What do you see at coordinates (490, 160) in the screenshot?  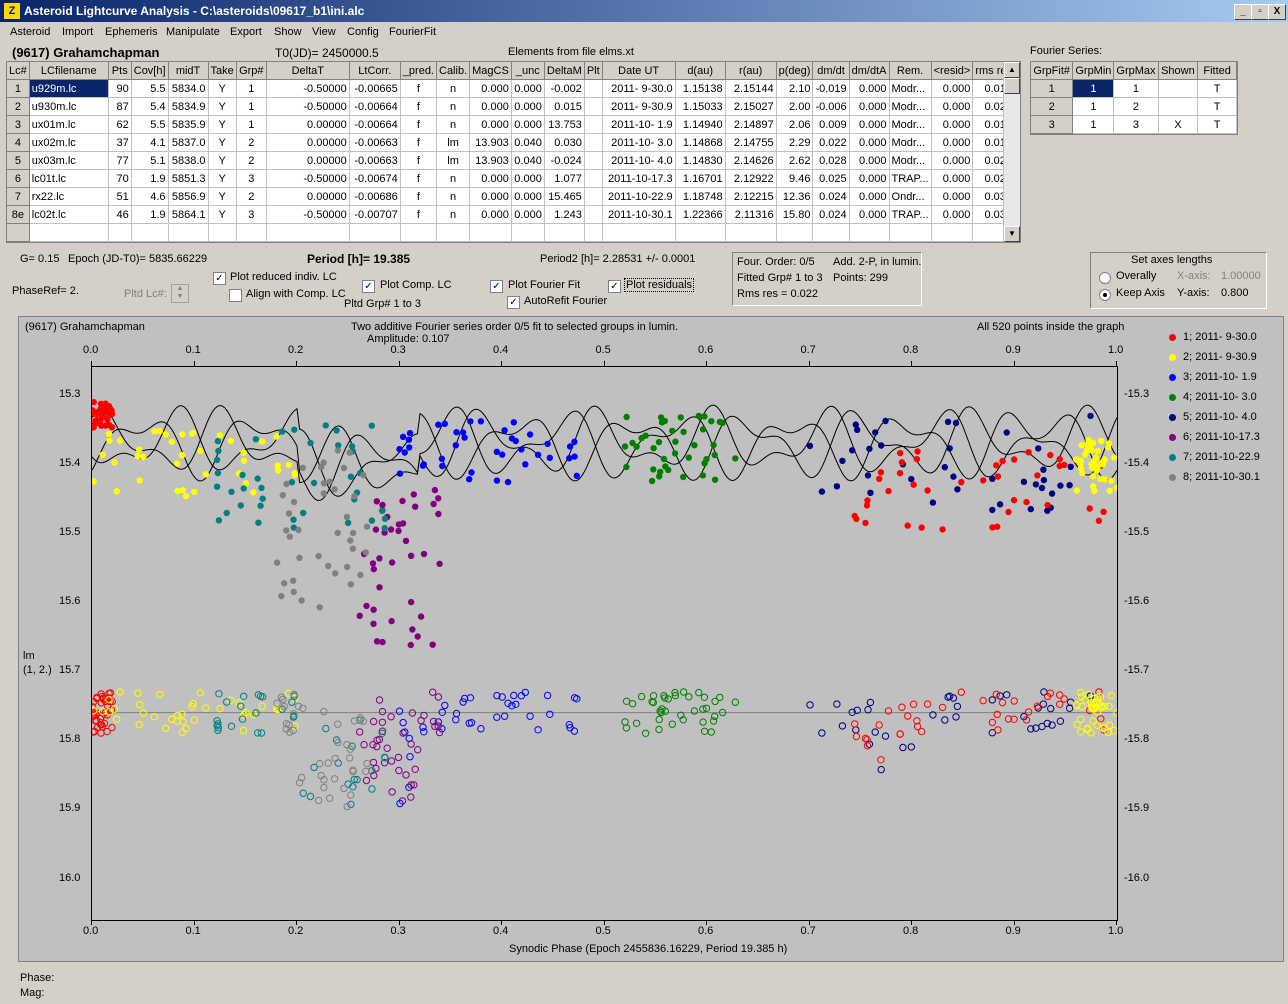 I see `lc-table-cell: 13.903` at bounding box center [490, 160].